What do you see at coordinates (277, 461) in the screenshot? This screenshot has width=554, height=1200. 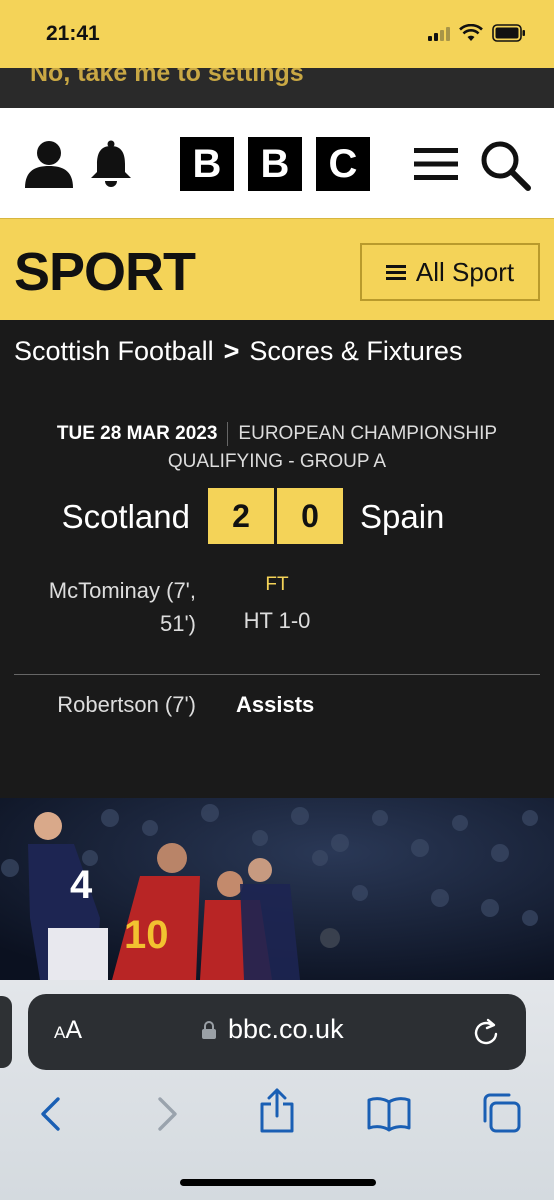 I see `competition-line2: QUALIFYING - GROUP A` at bounding box center [277, 461].